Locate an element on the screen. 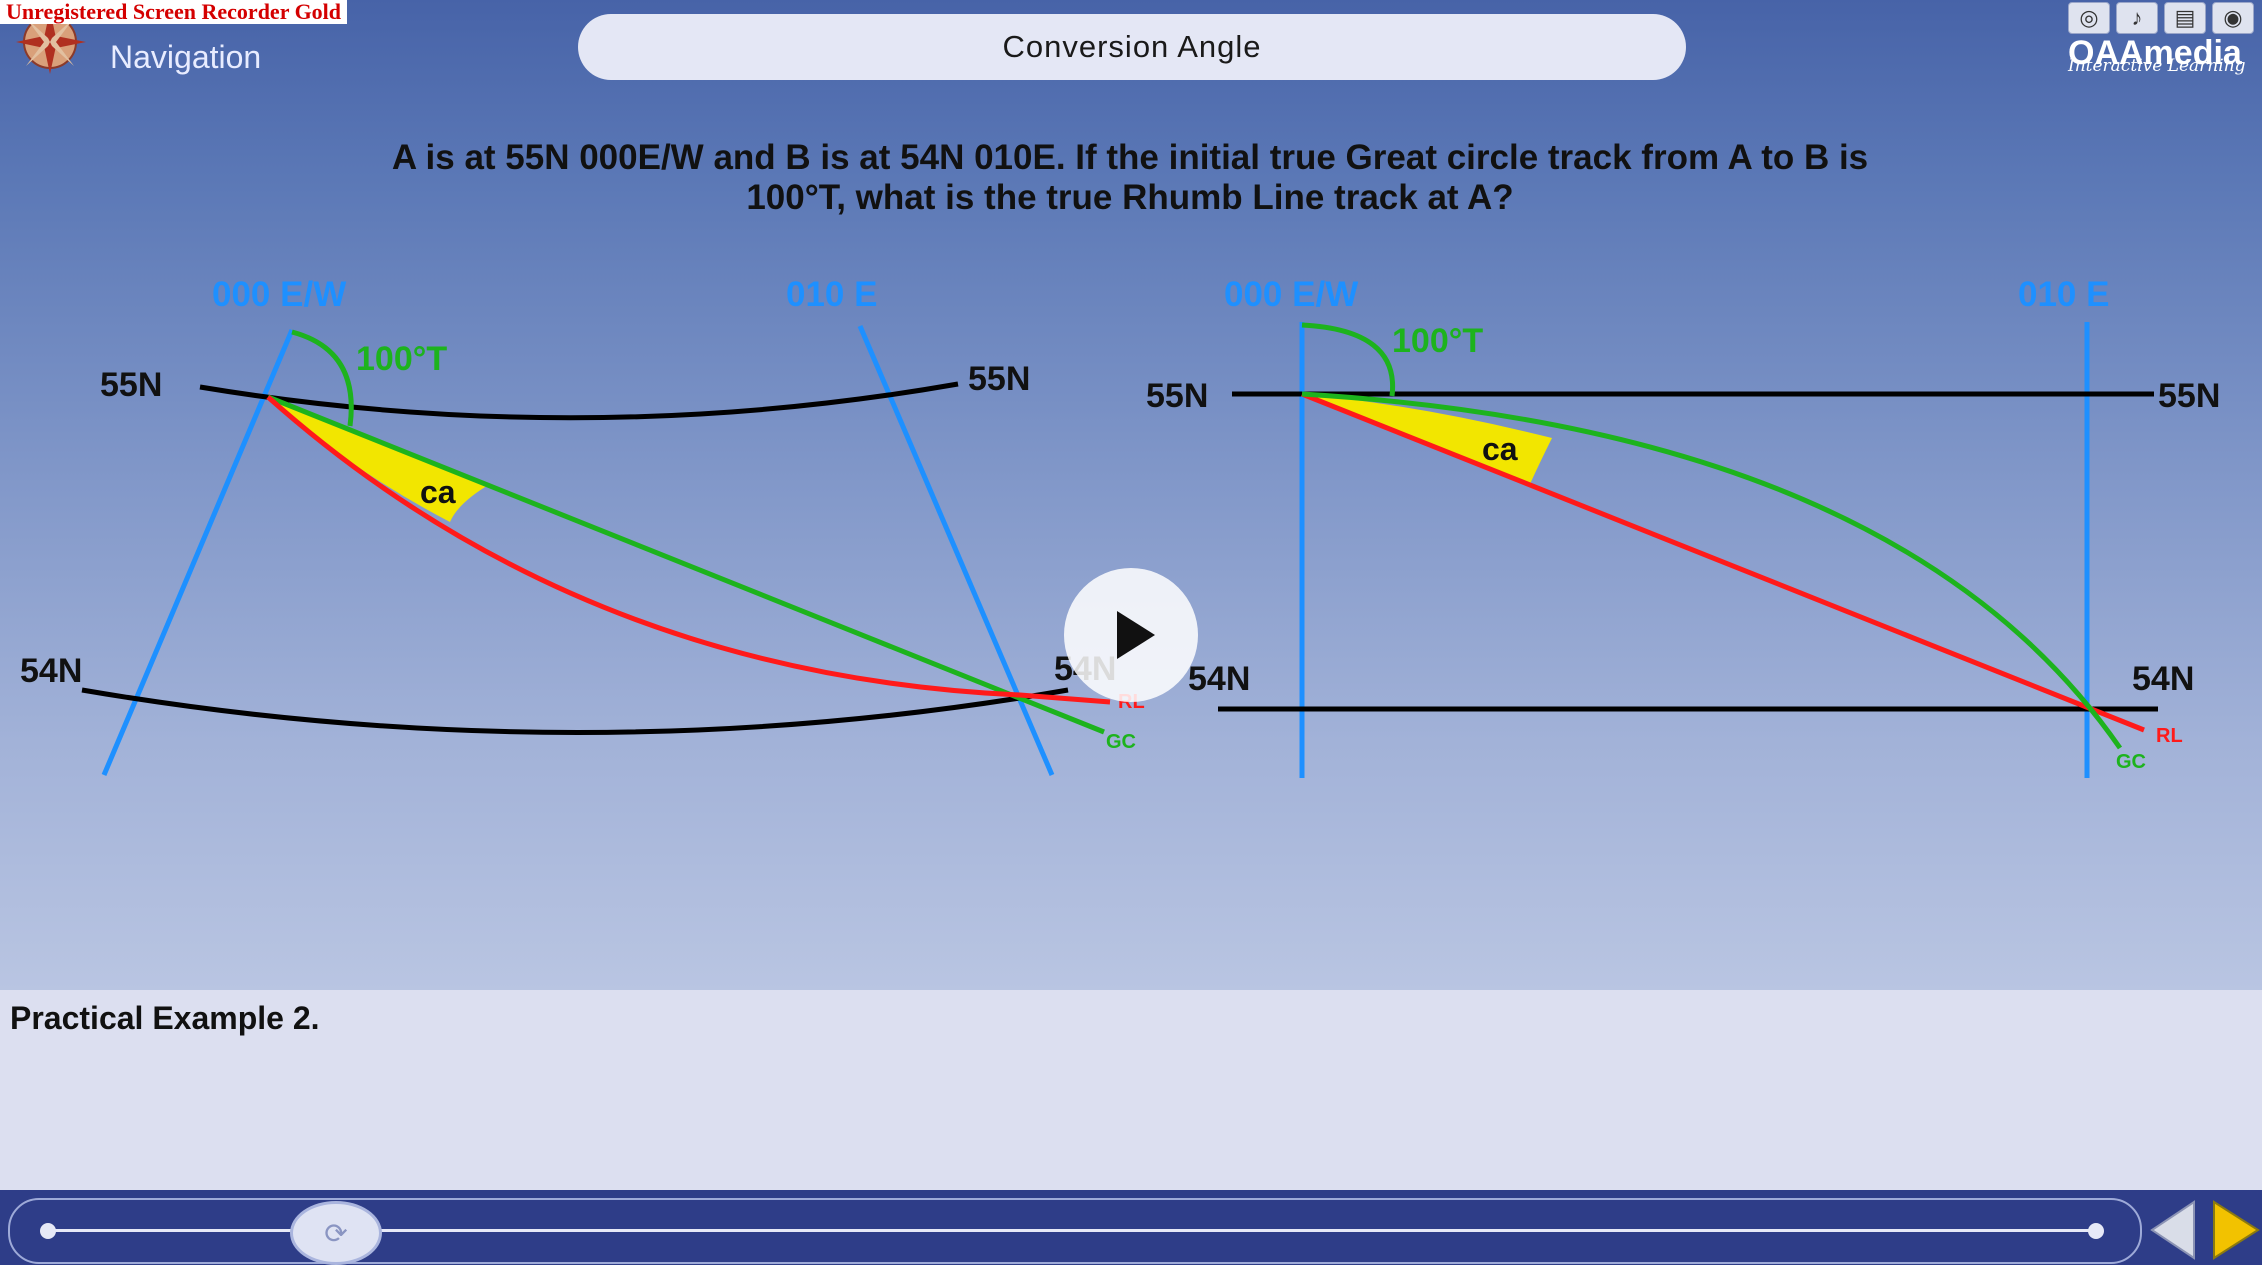 This screenshot has width=2262, height=1265. play-icon is located at coordinates (1136, 635).